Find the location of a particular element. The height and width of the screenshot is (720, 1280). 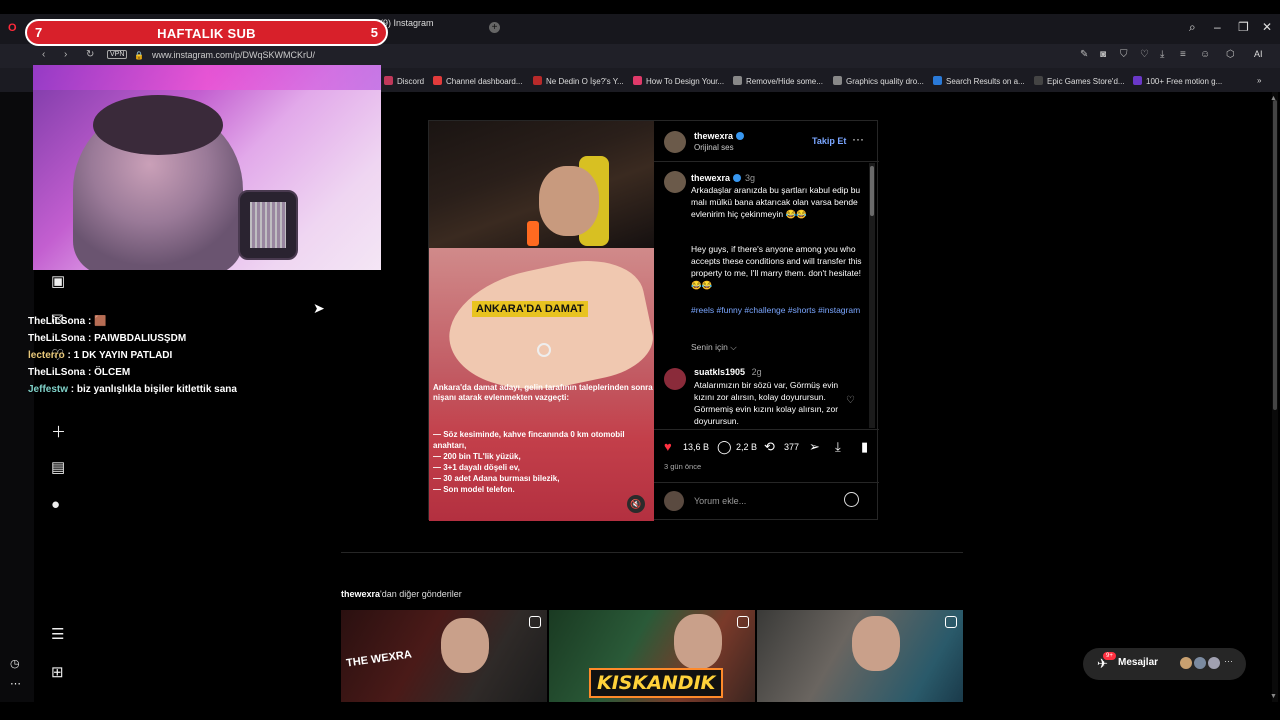

reels-icon: ▣ is located at coordinates (58, 281).